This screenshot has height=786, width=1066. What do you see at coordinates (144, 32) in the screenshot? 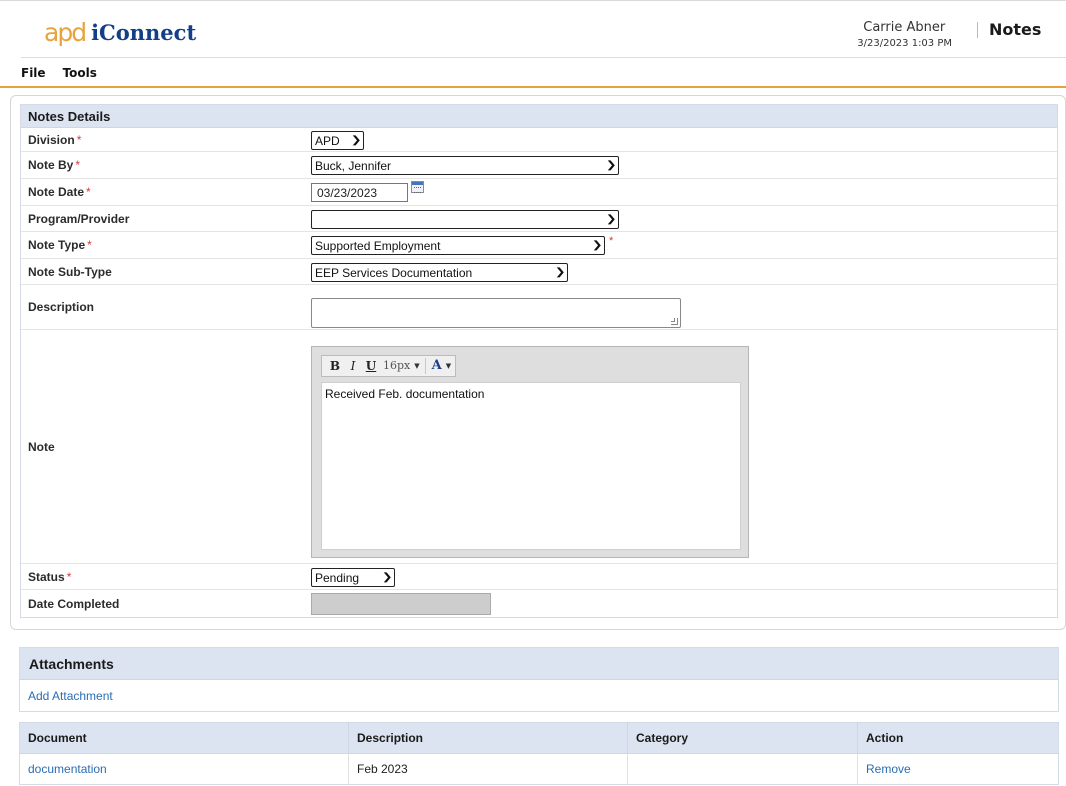
I see `logo-iconnect: iConnect` at bounding box center [144, 32].